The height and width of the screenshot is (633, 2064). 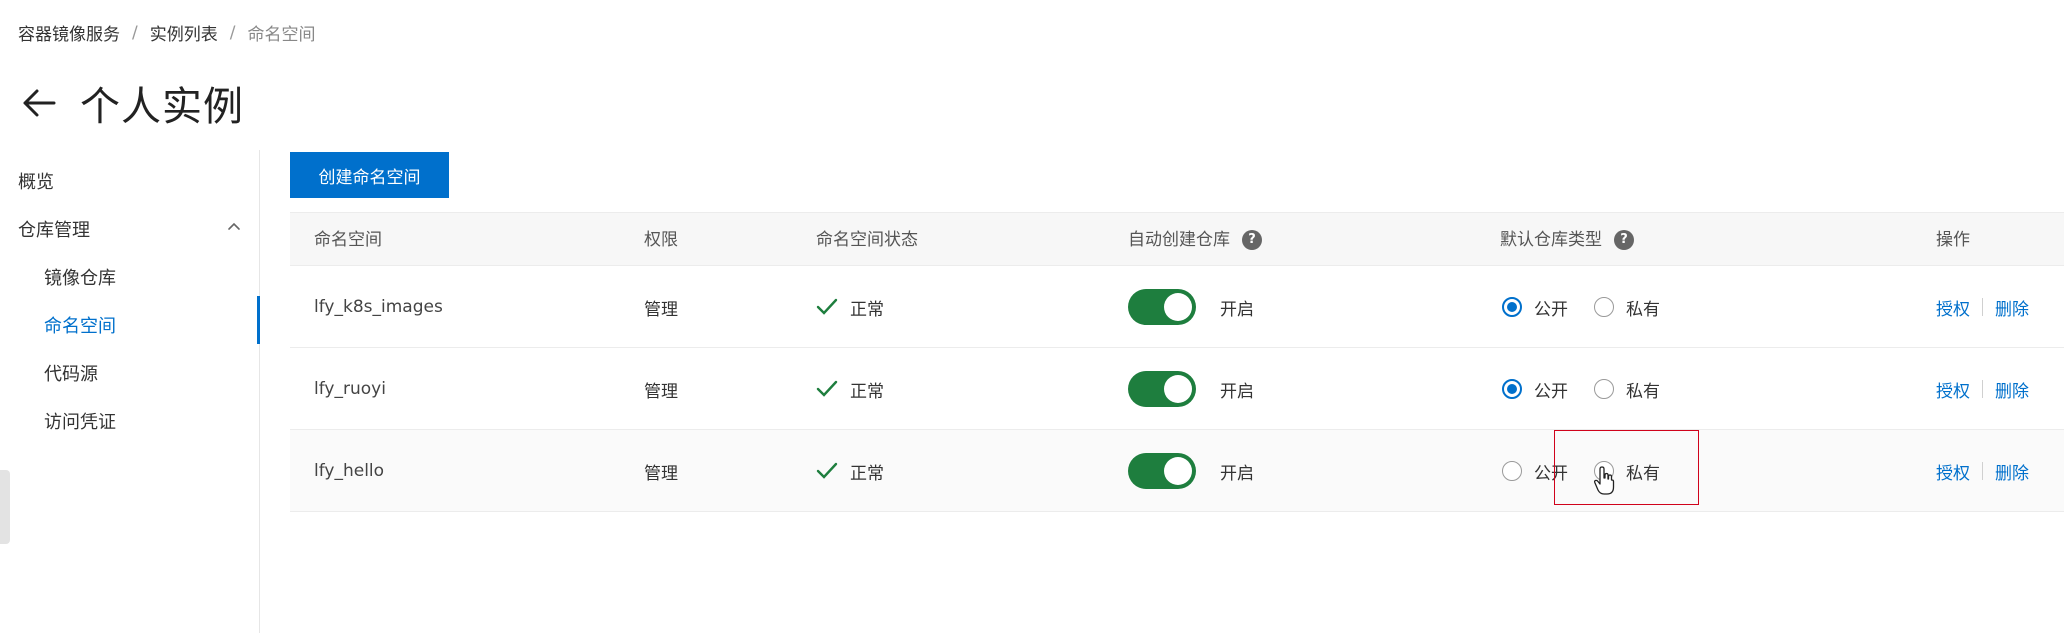 I want to click on page-header: 个人实例, so click(x=131, y=103).